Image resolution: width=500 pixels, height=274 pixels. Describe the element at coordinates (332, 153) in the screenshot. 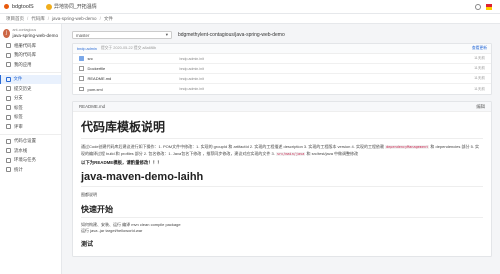

I see `readme-text: 和 src/test/java 中做调整修改` at that location.